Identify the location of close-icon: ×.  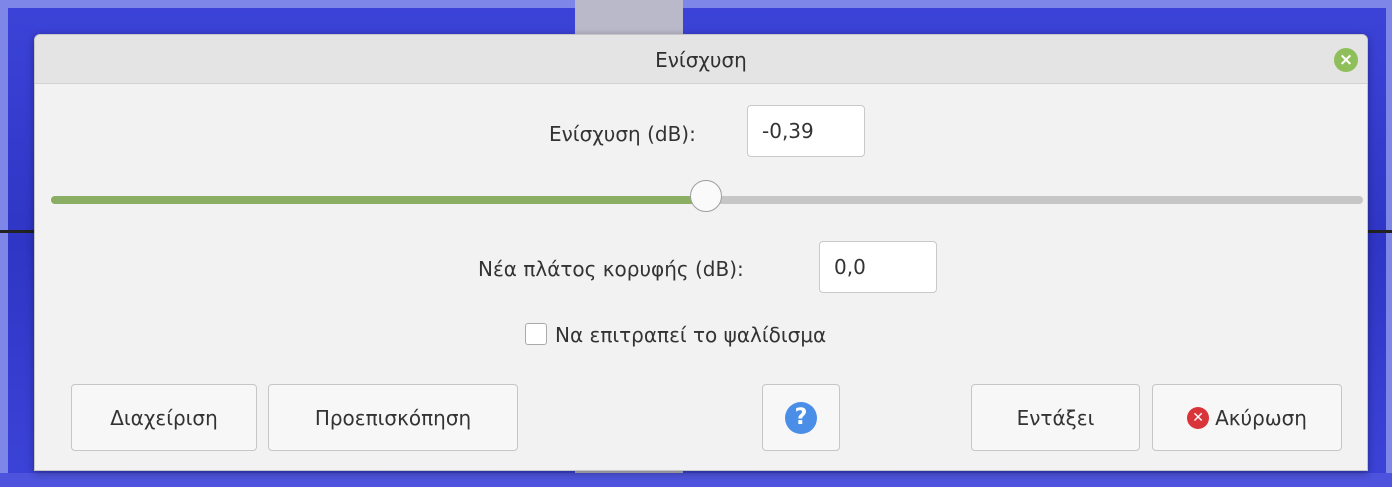
(1346, 60).